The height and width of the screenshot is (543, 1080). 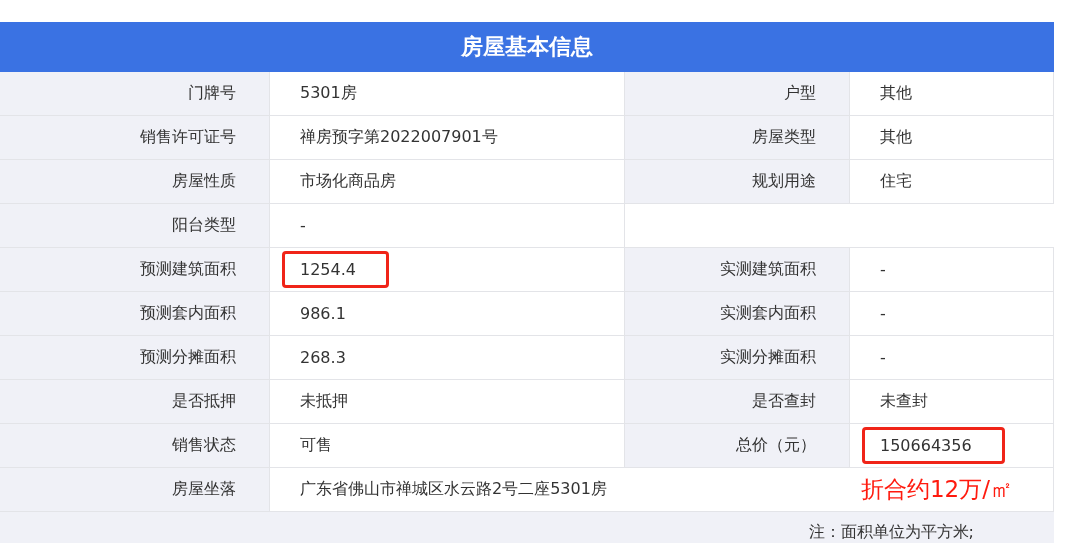 What do you see at coordinates (933, 445) in the screenshot?
I see `highlighted-value: 150664356` at bounding box center [933, 445].